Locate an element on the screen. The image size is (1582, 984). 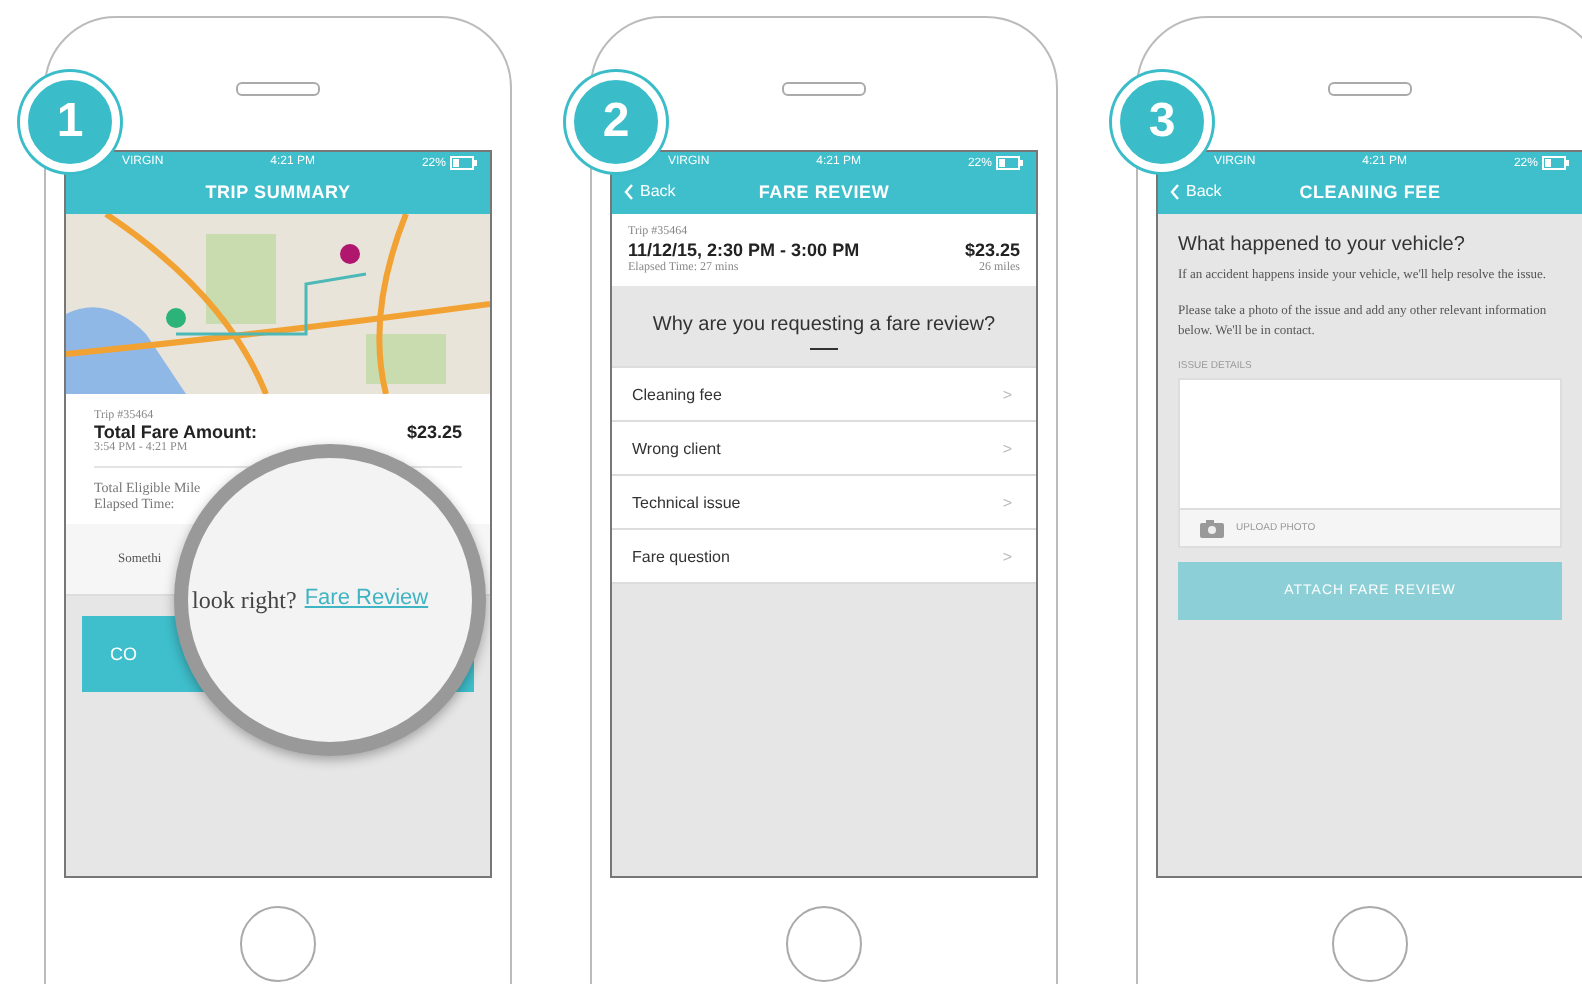
question-text: Why are you requesting a fare review? is located at coordinates (824, 325).